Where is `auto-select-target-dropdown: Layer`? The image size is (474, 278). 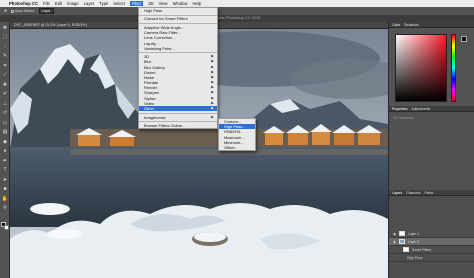 auto-select-target-dropdown: Layer is located at coordinates (46, 11).